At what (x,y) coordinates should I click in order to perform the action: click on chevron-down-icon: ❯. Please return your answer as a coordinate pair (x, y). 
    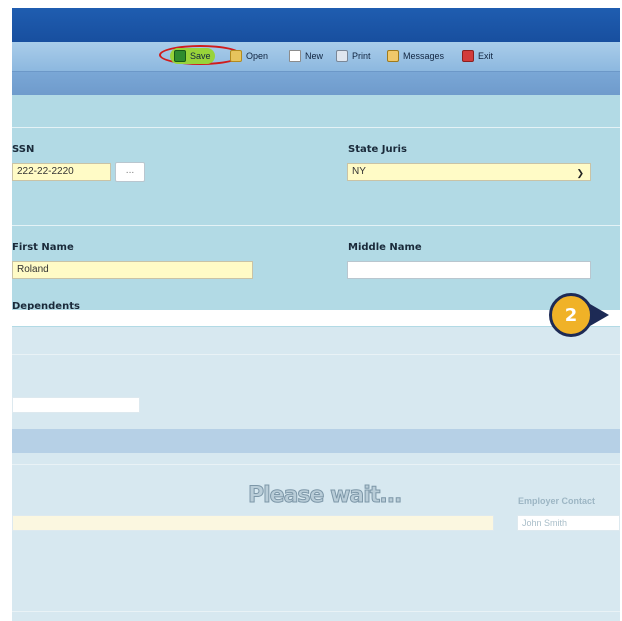
    Looking at the image, I should click on (580, 173).